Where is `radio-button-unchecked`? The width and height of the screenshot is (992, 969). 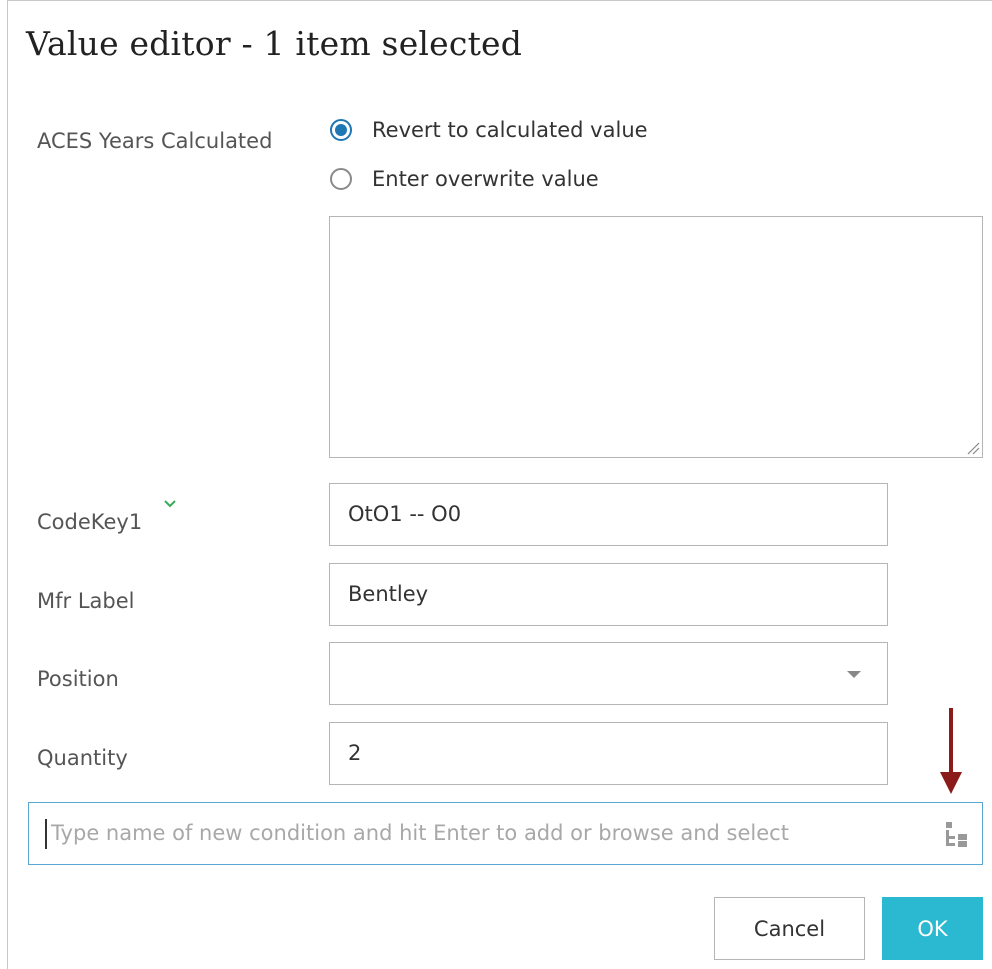
radio-button-unchecked is located at coordinates (341, 179).